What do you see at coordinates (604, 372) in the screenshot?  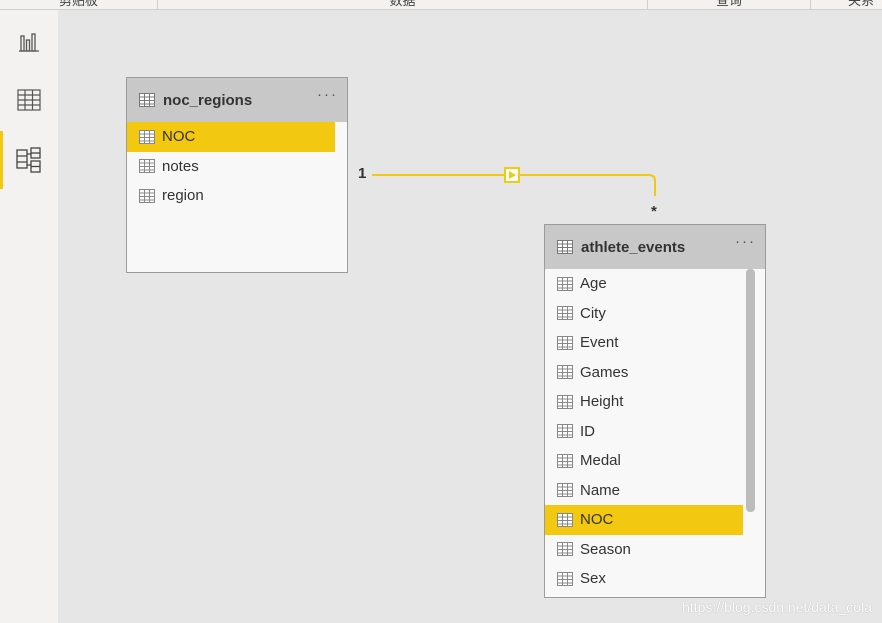 I see `field-label: Games` at bounding box center [604, 372].